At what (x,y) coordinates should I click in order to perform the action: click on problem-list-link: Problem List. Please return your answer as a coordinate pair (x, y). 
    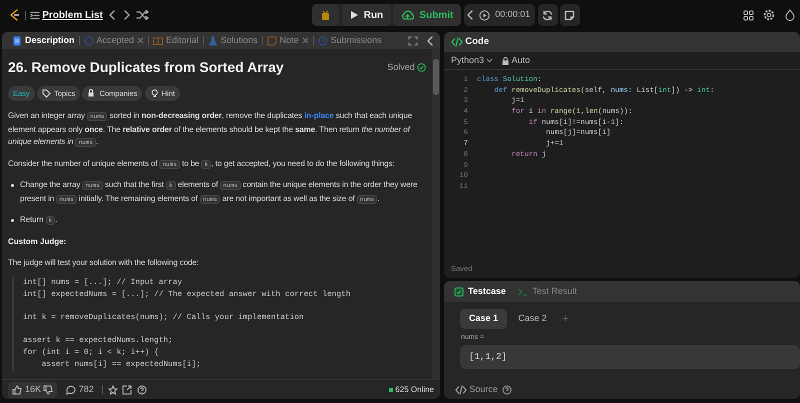
    Looking at the image, I should click on (72, 15).